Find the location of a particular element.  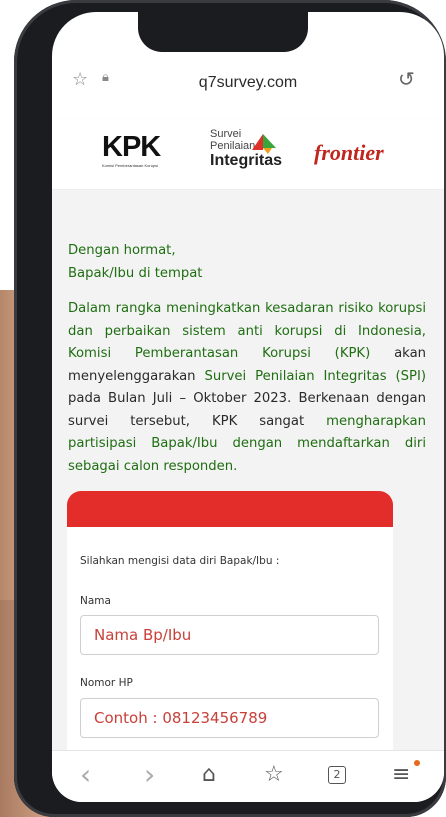

intro-text-3: Survei Penilaian Integritas (SPI) is located at coordinates (315, 376).